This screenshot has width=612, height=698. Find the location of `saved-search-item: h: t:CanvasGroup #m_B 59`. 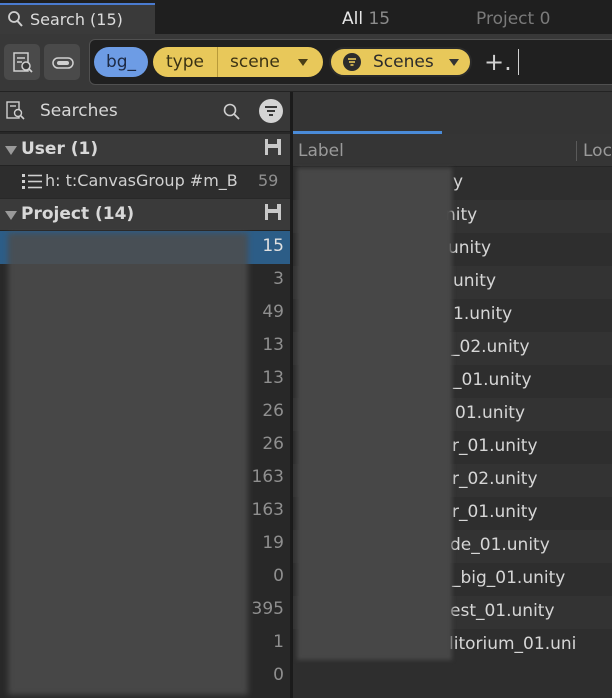

saved-search-item: h: t:CanvasGroup #m_B 59 is located at coordinates (145, 182).